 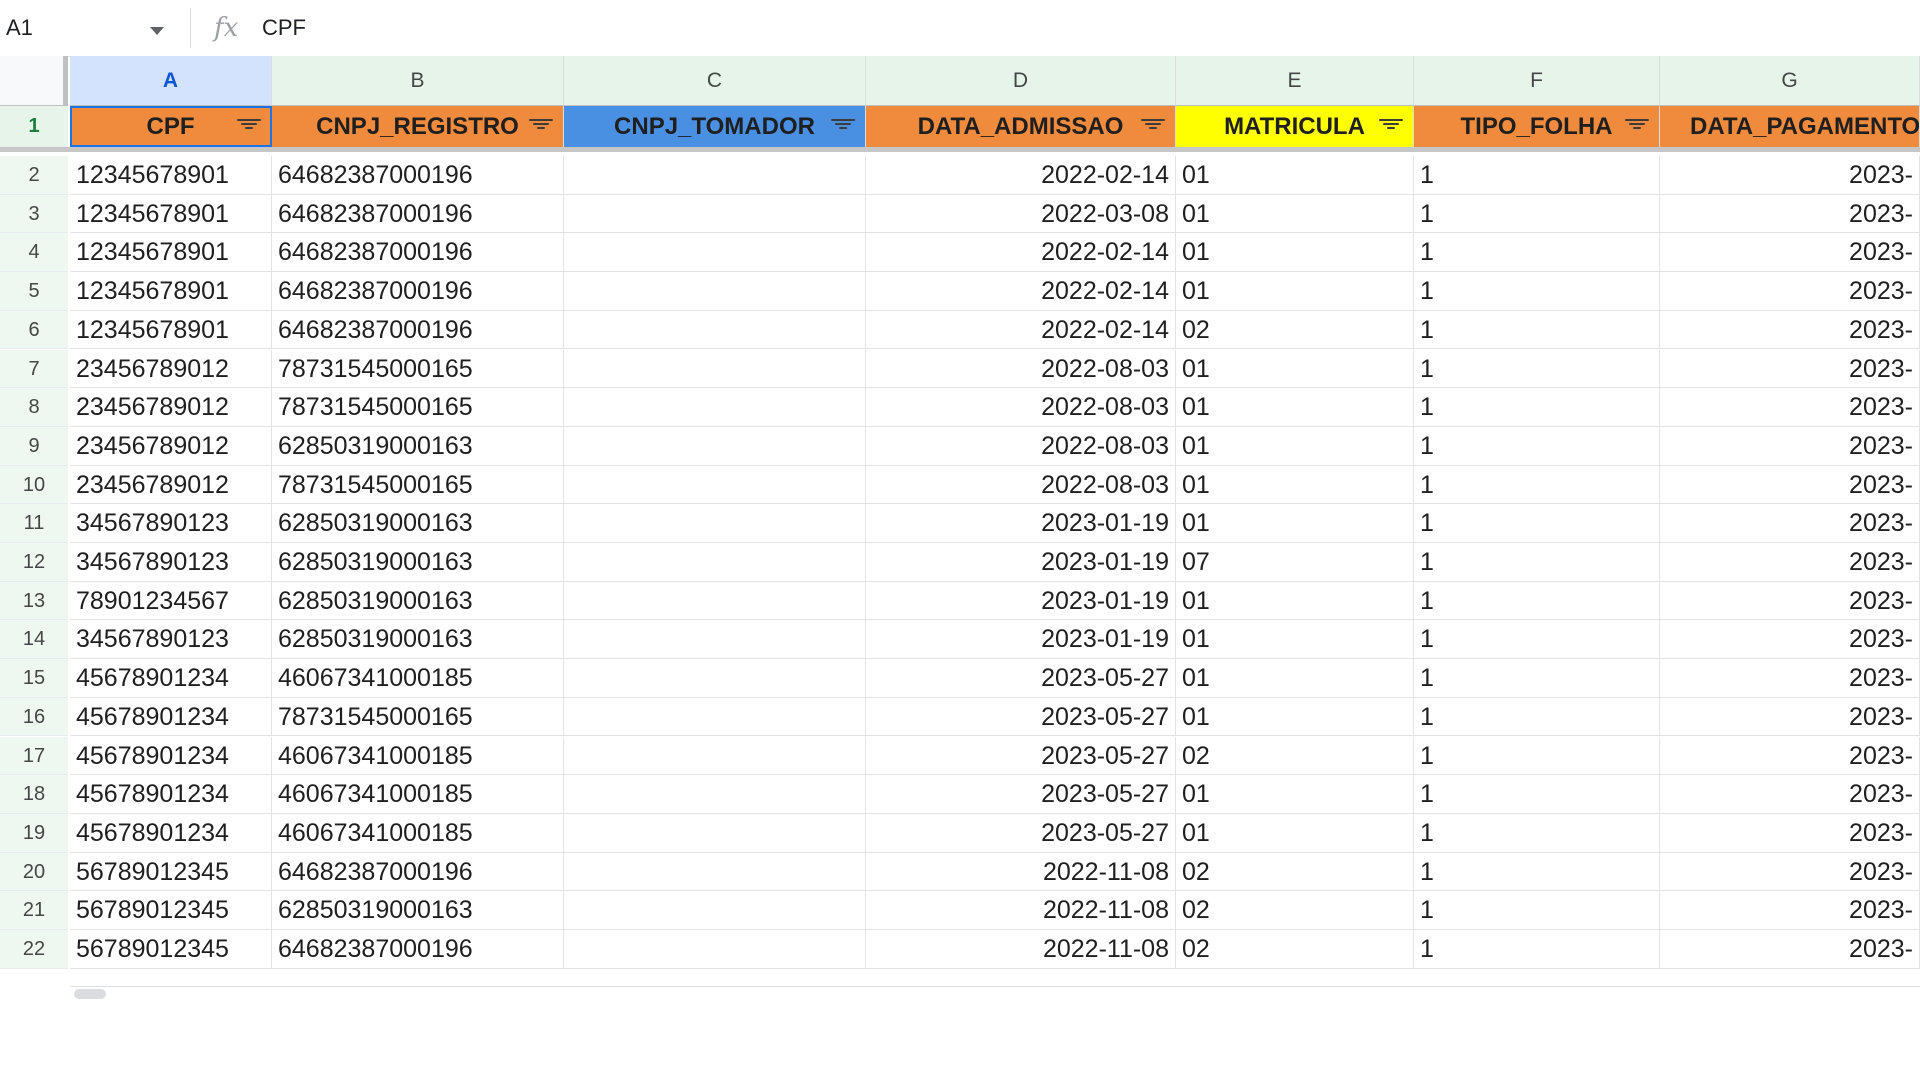 What do you see at coordinates (1790, 81) in the screenshot?
I see `column-header-g: G` at bounding box center [1790, 81].